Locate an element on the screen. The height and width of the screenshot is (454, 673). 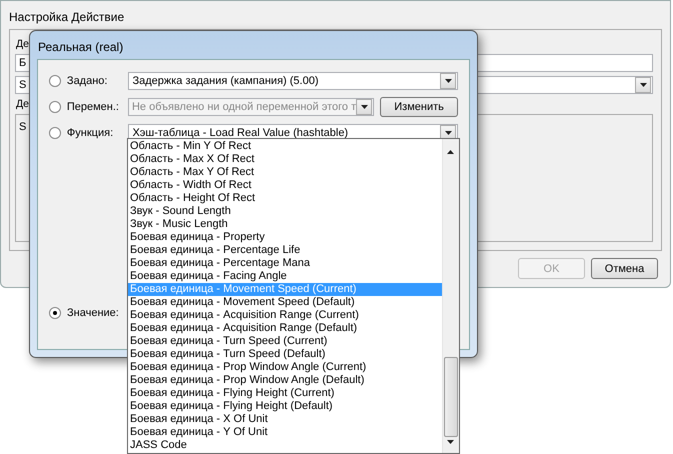
list-item: Боевая единица - Percentage Mana is located at coordinates (285, 263).